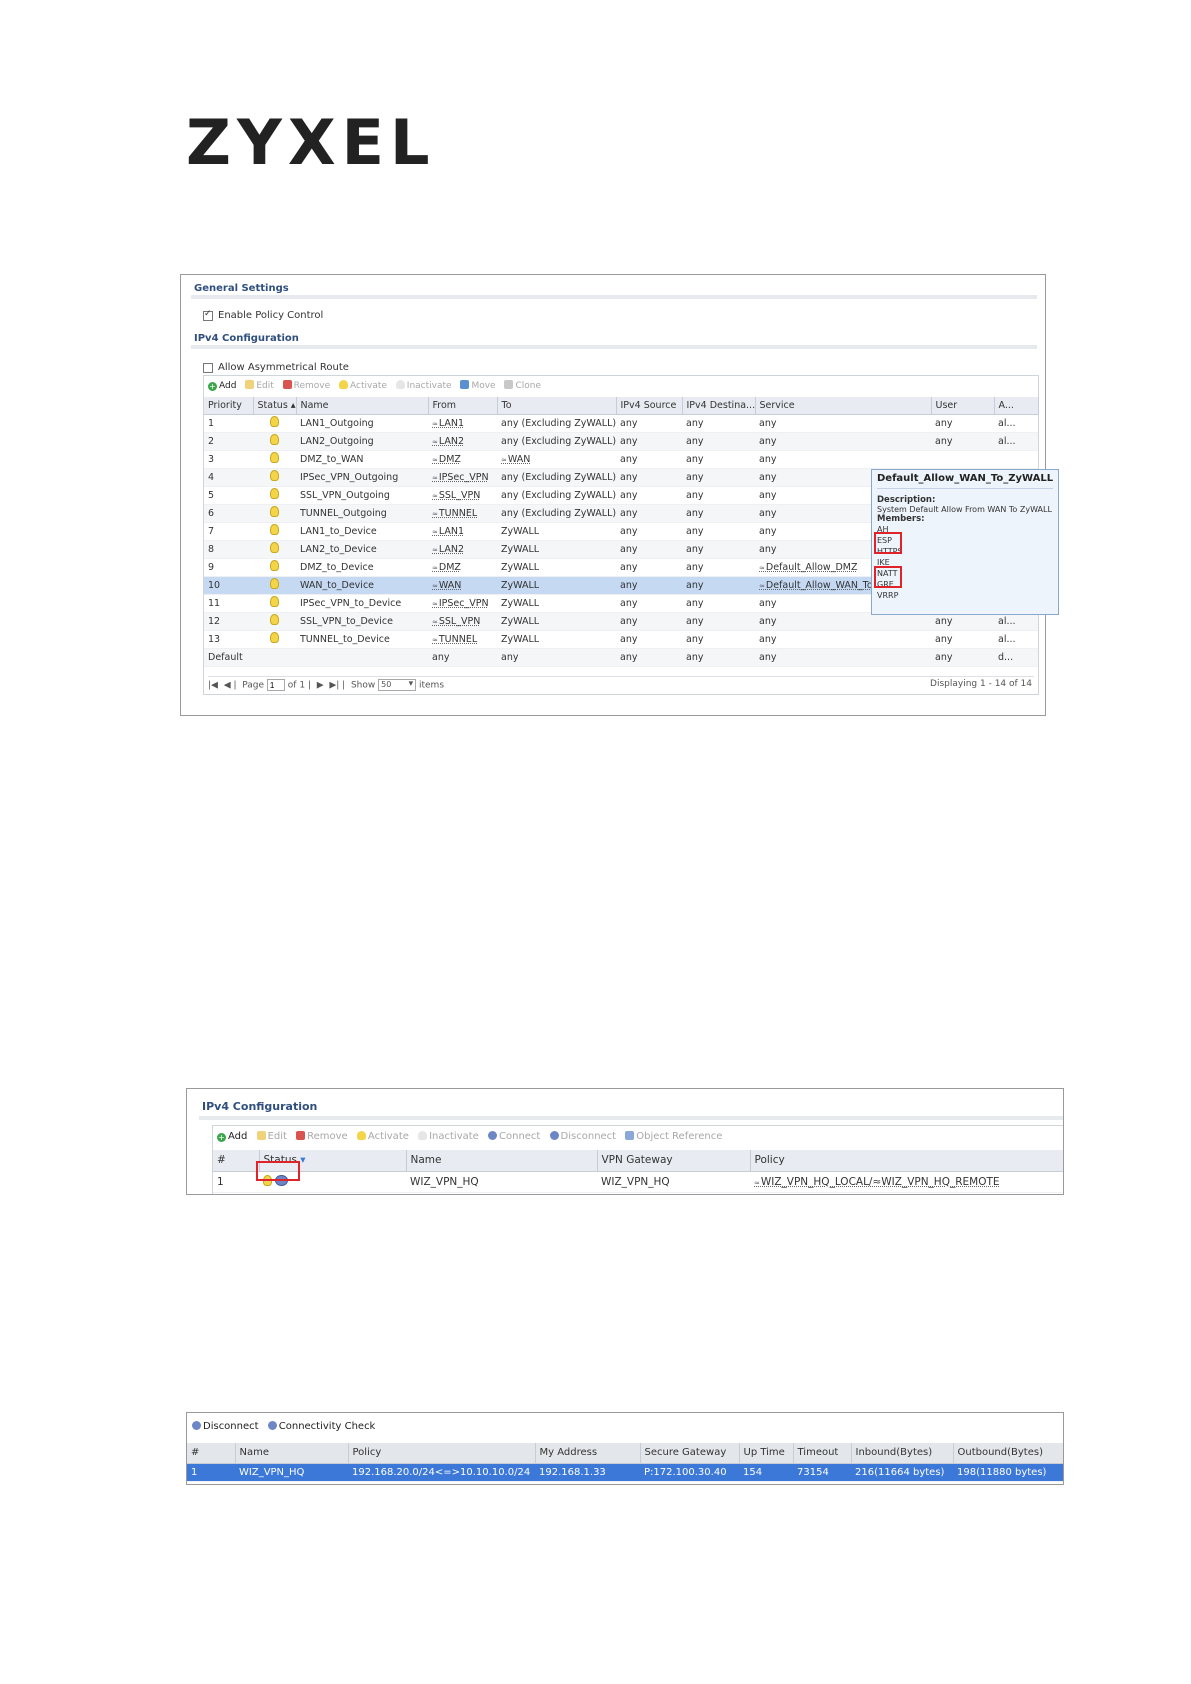 The image size is (1191, 1684). I want to click on add-button: + Add, so click(222, 386).